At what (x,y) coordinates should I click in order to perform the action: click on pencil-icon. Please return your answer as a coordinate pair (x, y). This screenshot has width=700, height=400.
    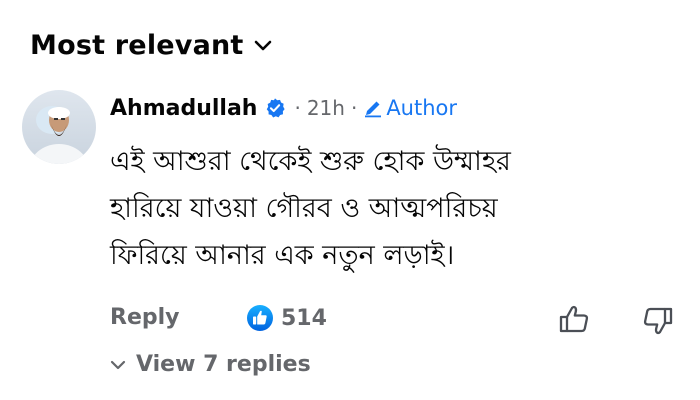
    Looking at the image, I should click on (373, 109).